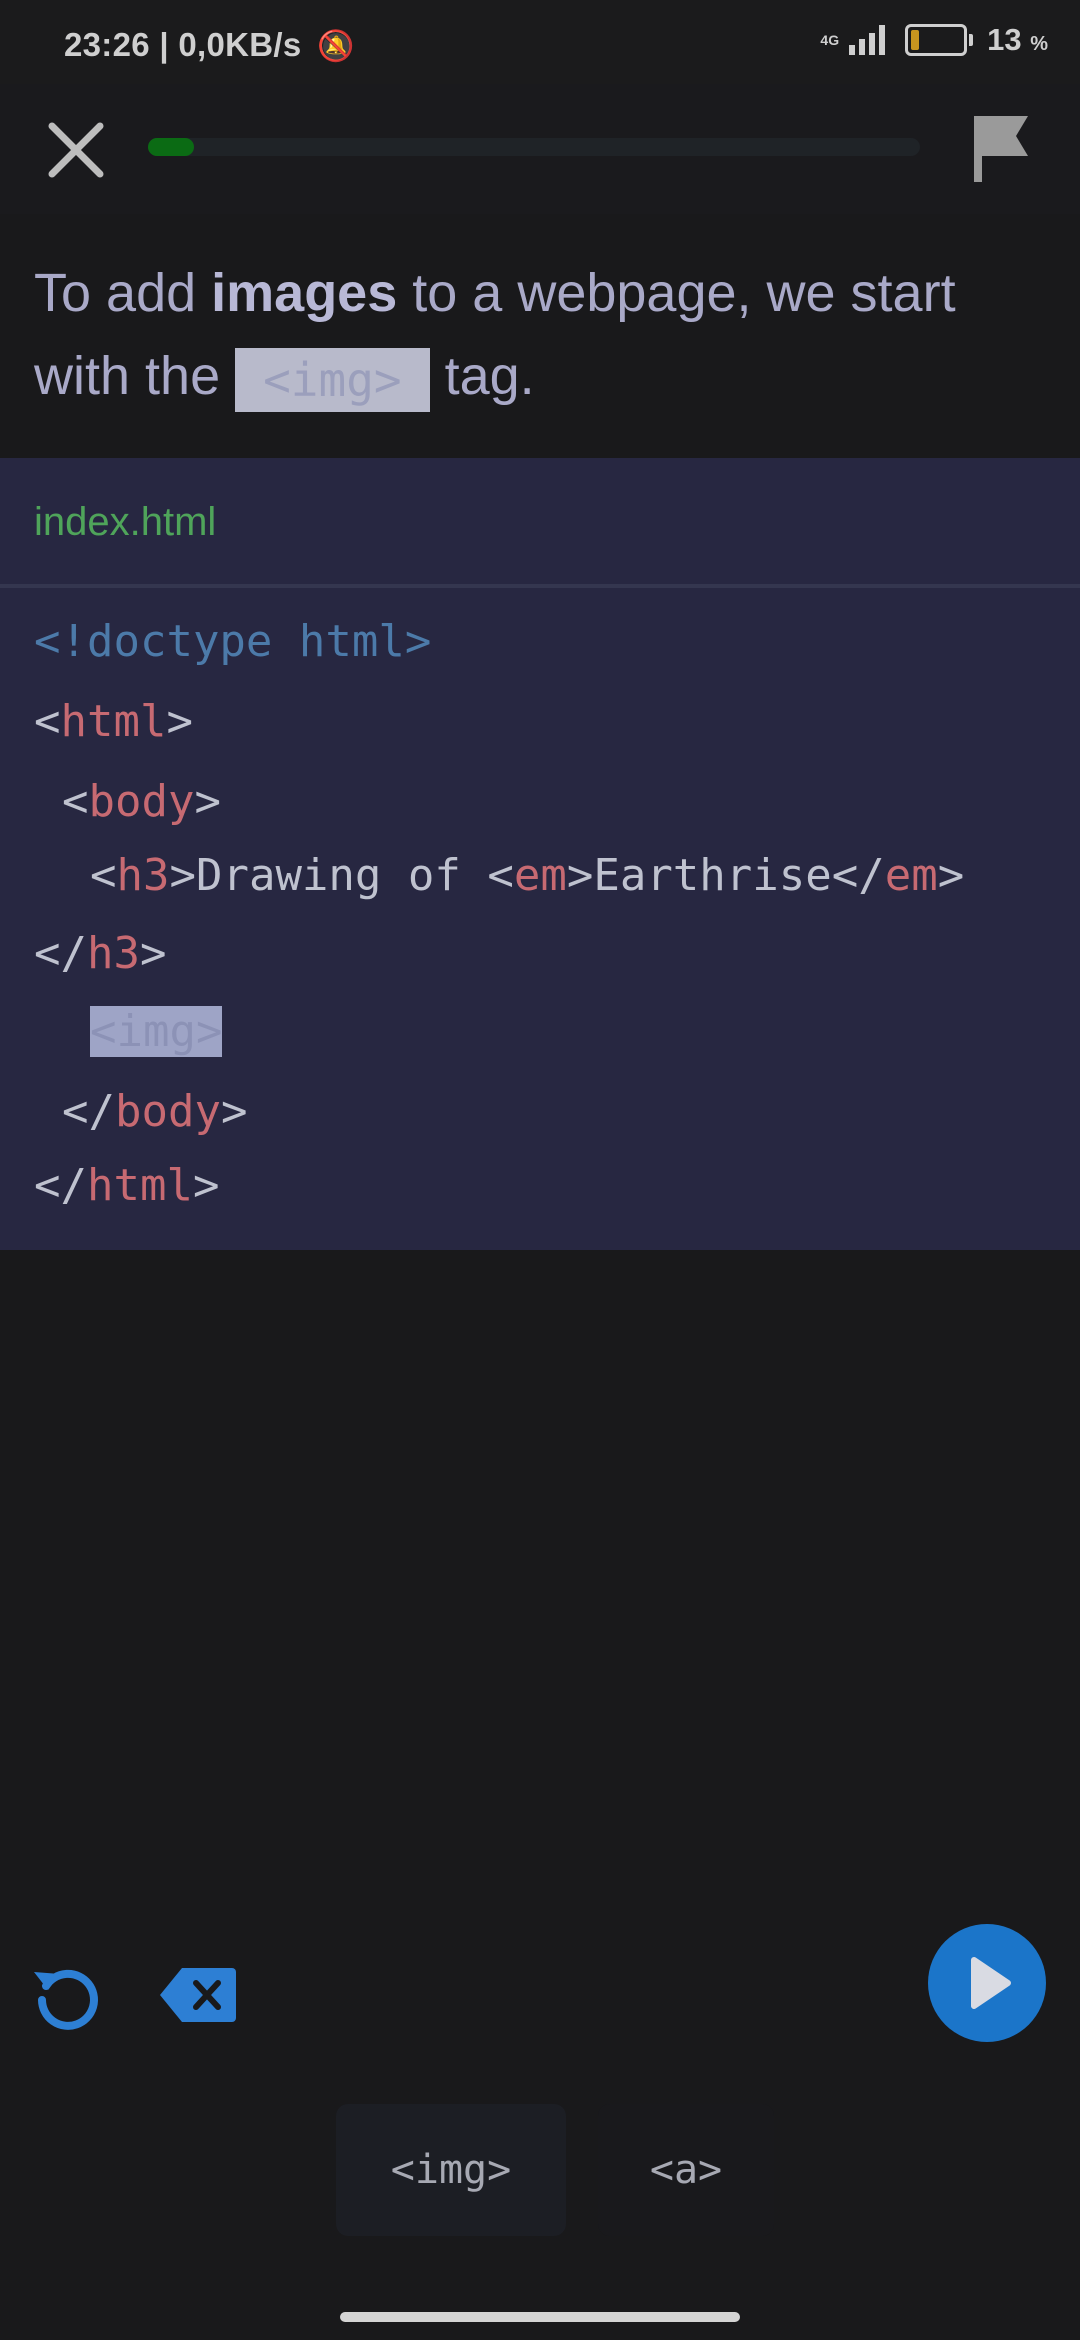  Describe the element at coordinates (451, 2170) in the screenshot. I see `answer-chip-img: <img>` at that location.